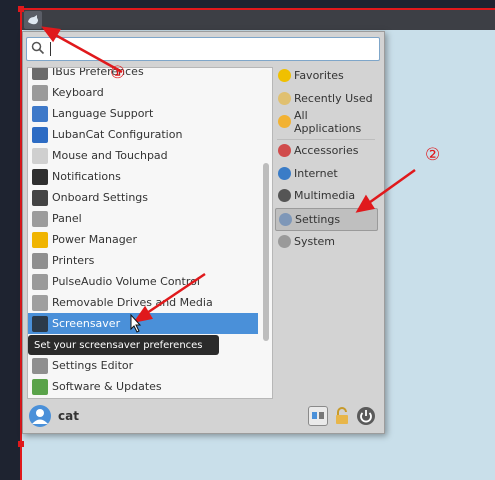 This screenshot has height=480, width=495. I want to click on category-separator, so click(326, 139).